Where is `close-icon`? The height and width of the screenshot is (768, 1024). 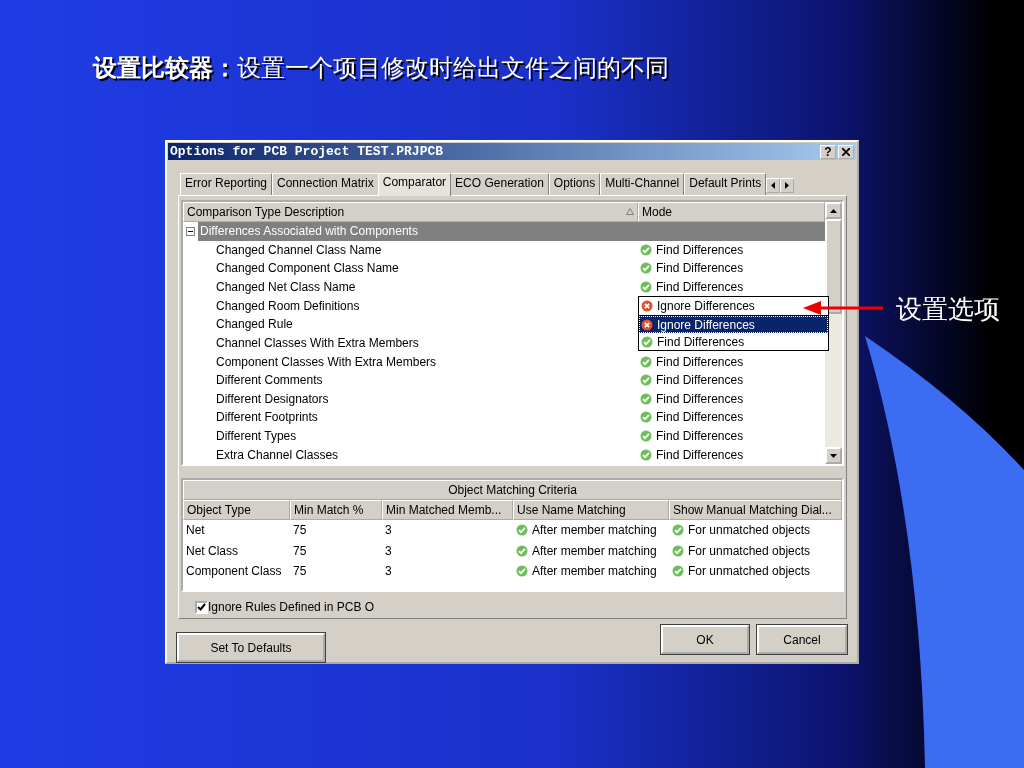
close-icon is located at coordinates (846, 151).